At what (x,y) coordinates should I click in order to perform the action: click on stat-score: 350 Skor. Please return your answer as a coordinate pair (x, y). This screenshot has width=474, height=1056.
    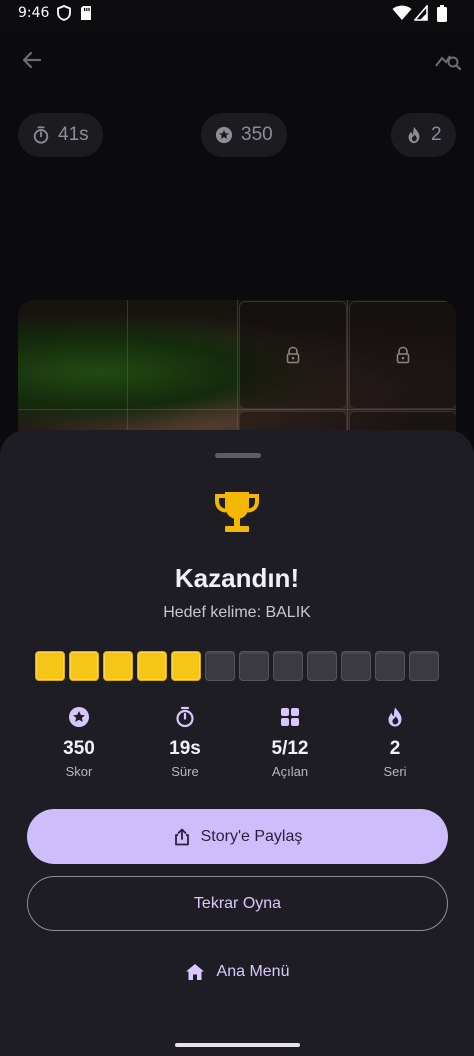
    Looking at the image, I should click on (79, 742).